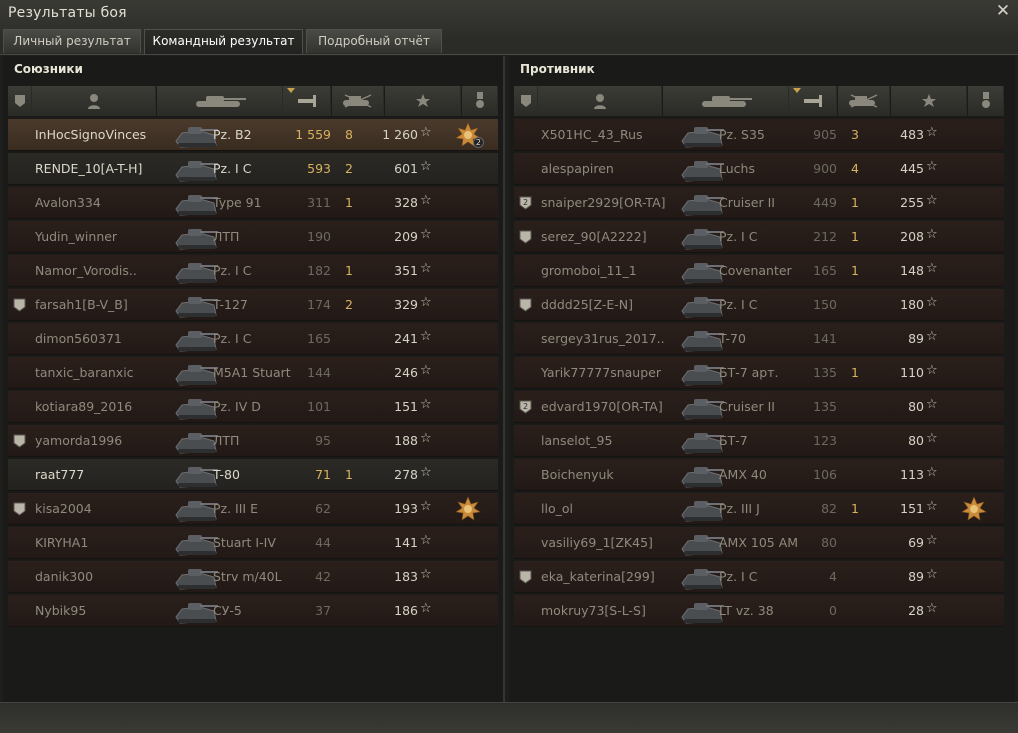 The height and width of the screenshot is (733, 1018). What do you see at coordinates (597, 542) in the screenshot?
I see `player-name: vasiliy69_1[ZK45]` at bounding box center [597, 542].